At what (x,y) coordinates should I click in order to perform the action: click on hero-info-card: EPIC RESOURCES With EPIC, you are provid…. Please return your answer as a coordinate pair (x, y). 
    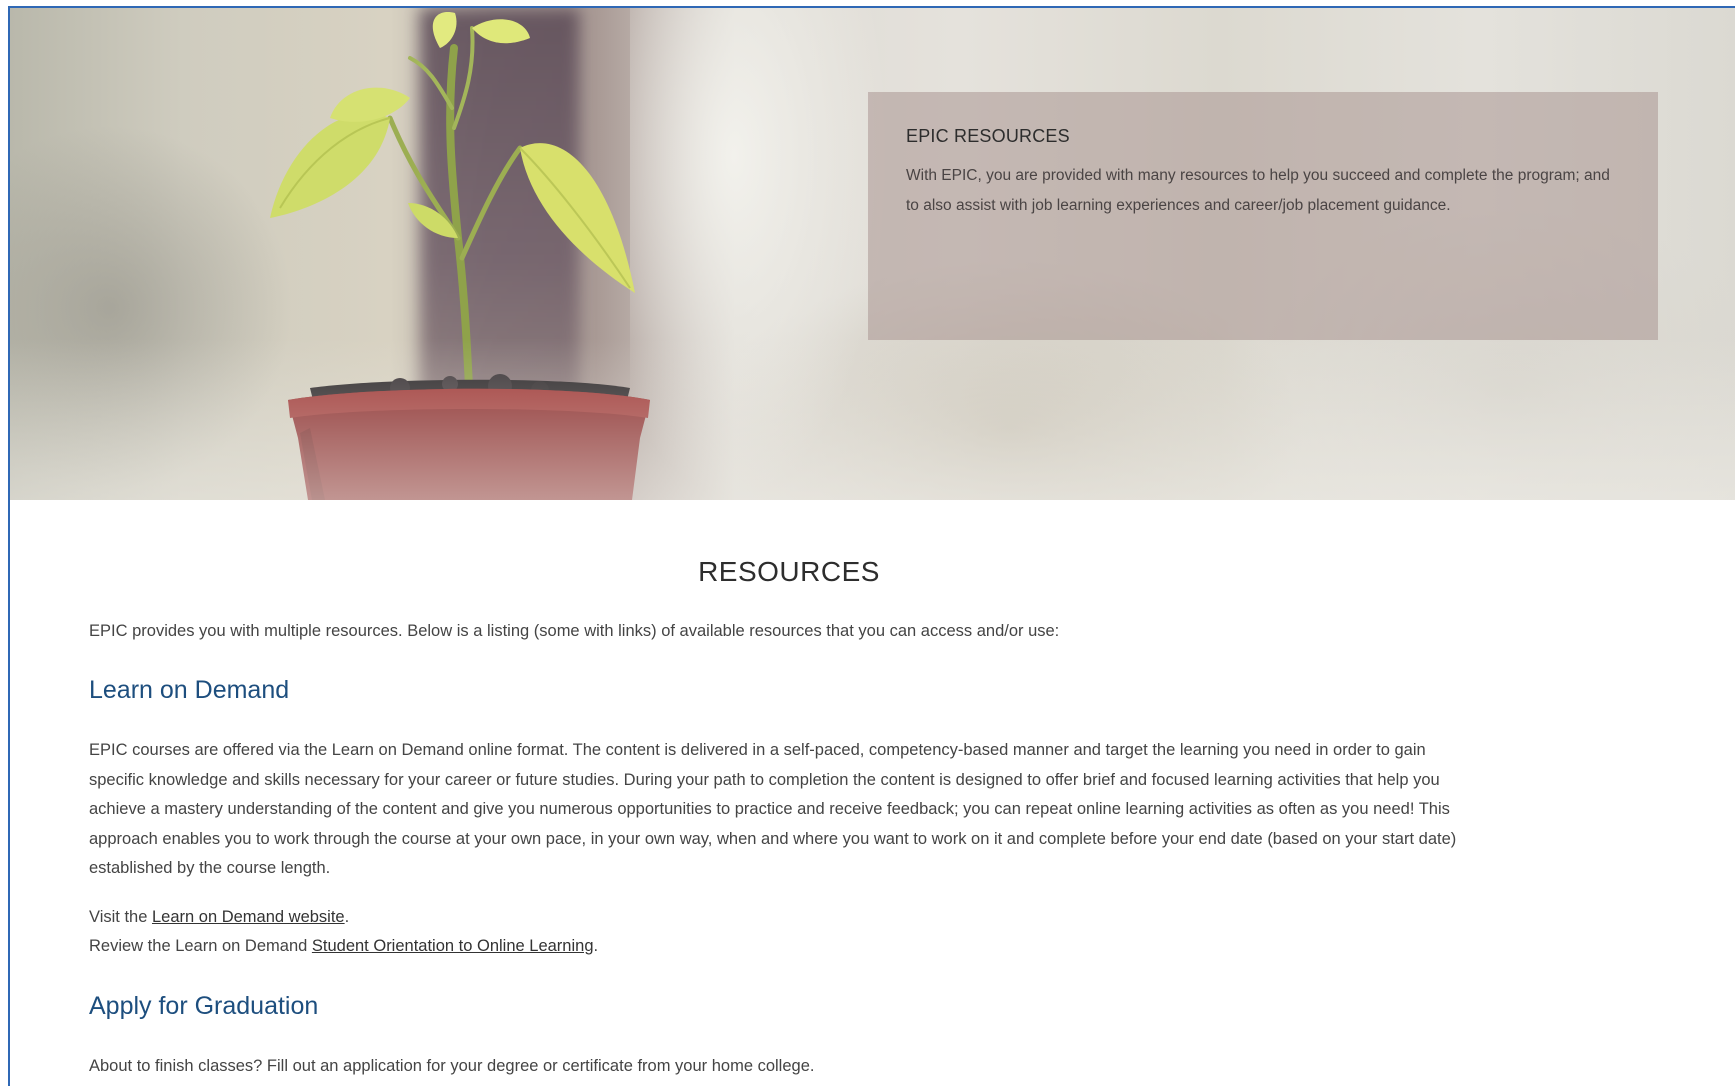
    Looking at the image, I should click on (1263, 216).